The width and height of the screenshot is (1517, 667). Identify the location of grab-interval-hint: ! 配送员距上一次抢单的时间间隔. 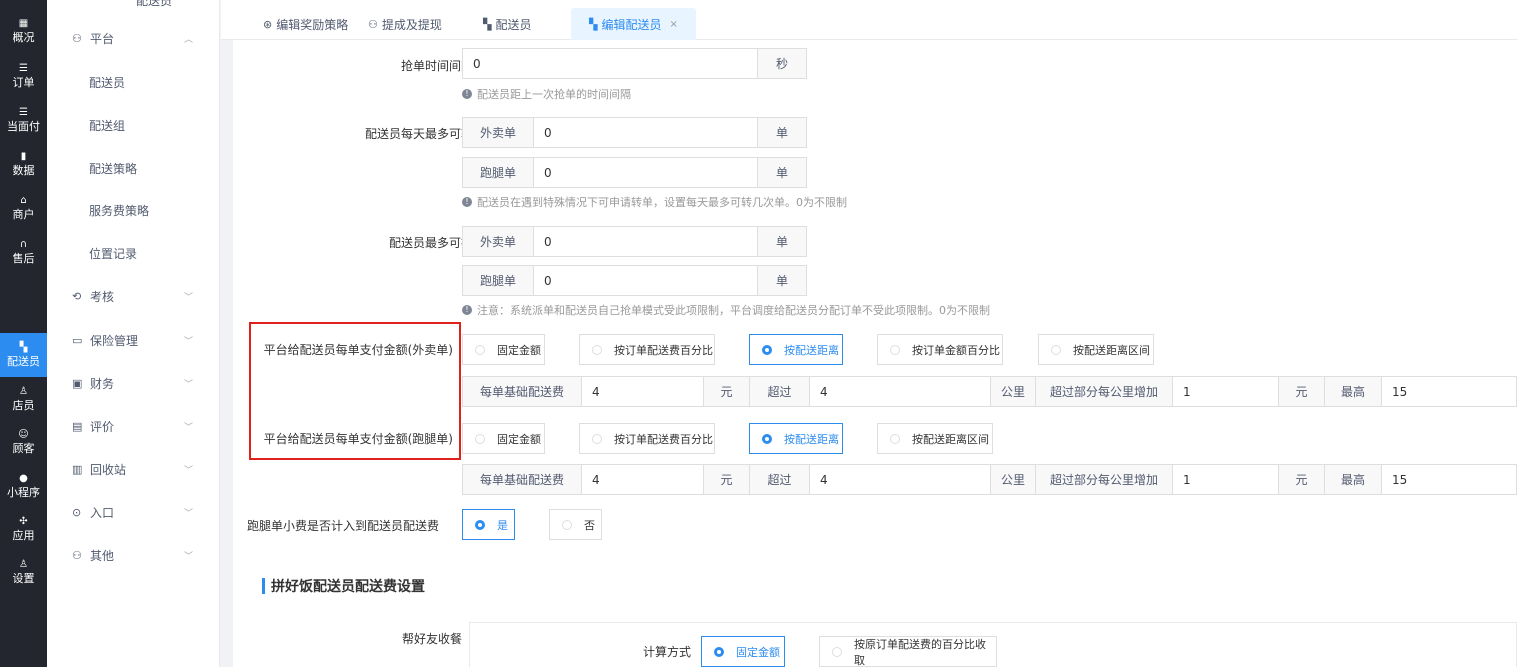
(546, 94).